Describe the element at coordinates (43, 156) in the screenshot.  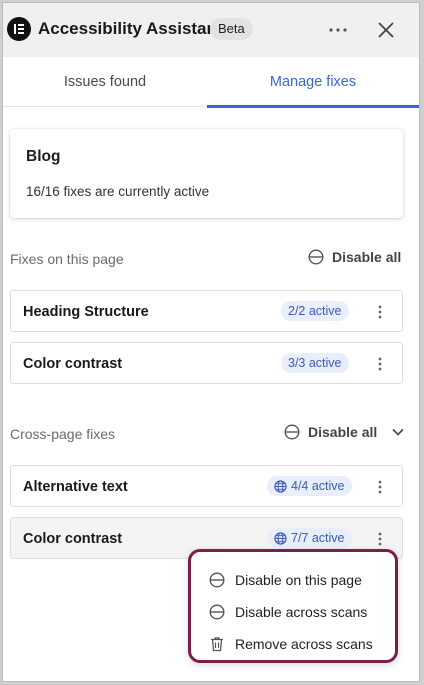
I see `summary-title: Blog` at that location.